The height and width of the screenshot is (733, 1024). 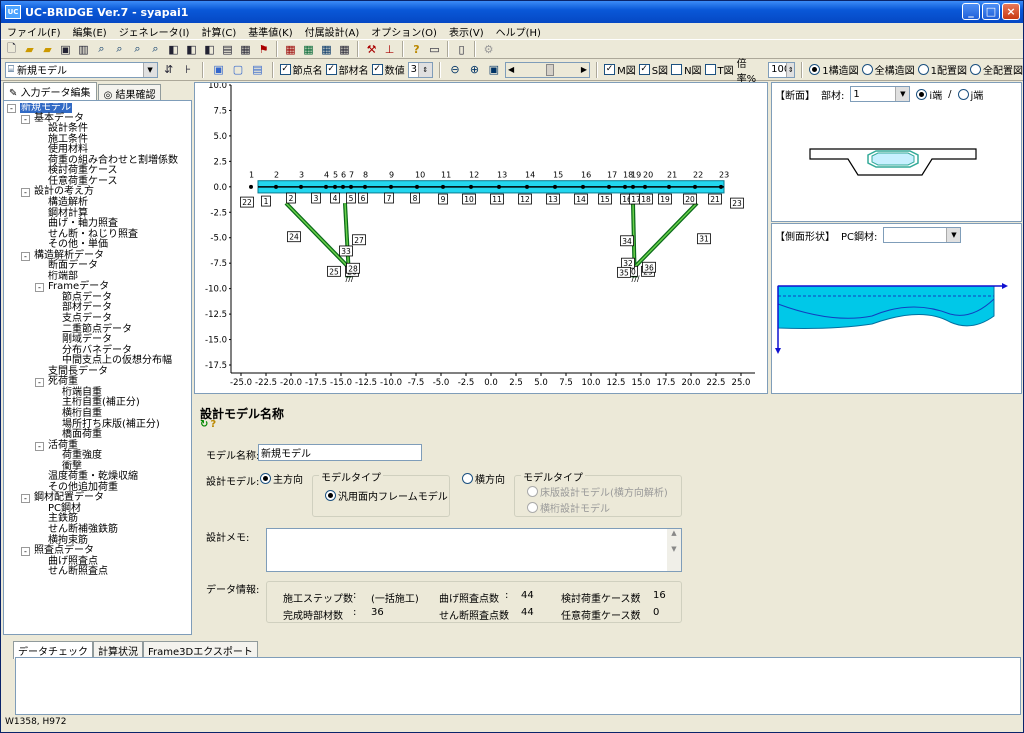 What do you see at coordinates (620, 69) in the screenshot?
I see `m-diagram-checkbox: ✓ M図` at bounding box center [620, 69].